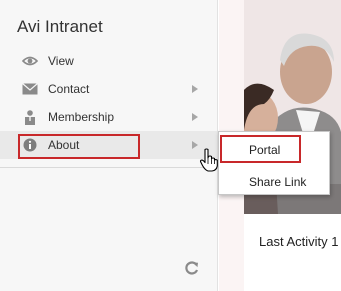  I want to click on submenu-item-share-link: Share Link, so click(274, 181).